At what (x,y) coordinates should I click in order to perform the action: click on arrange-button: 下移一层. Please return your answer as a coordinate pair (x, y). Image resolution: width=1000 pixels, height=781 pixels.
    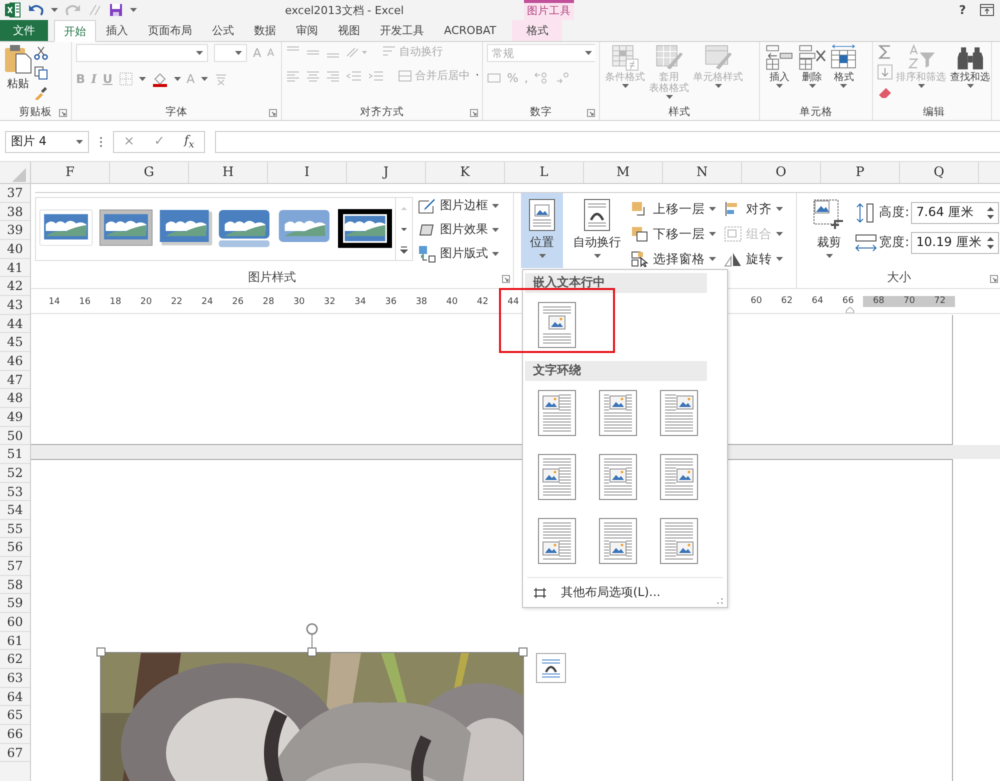
    Looking at the image, I should click on (673, 234).